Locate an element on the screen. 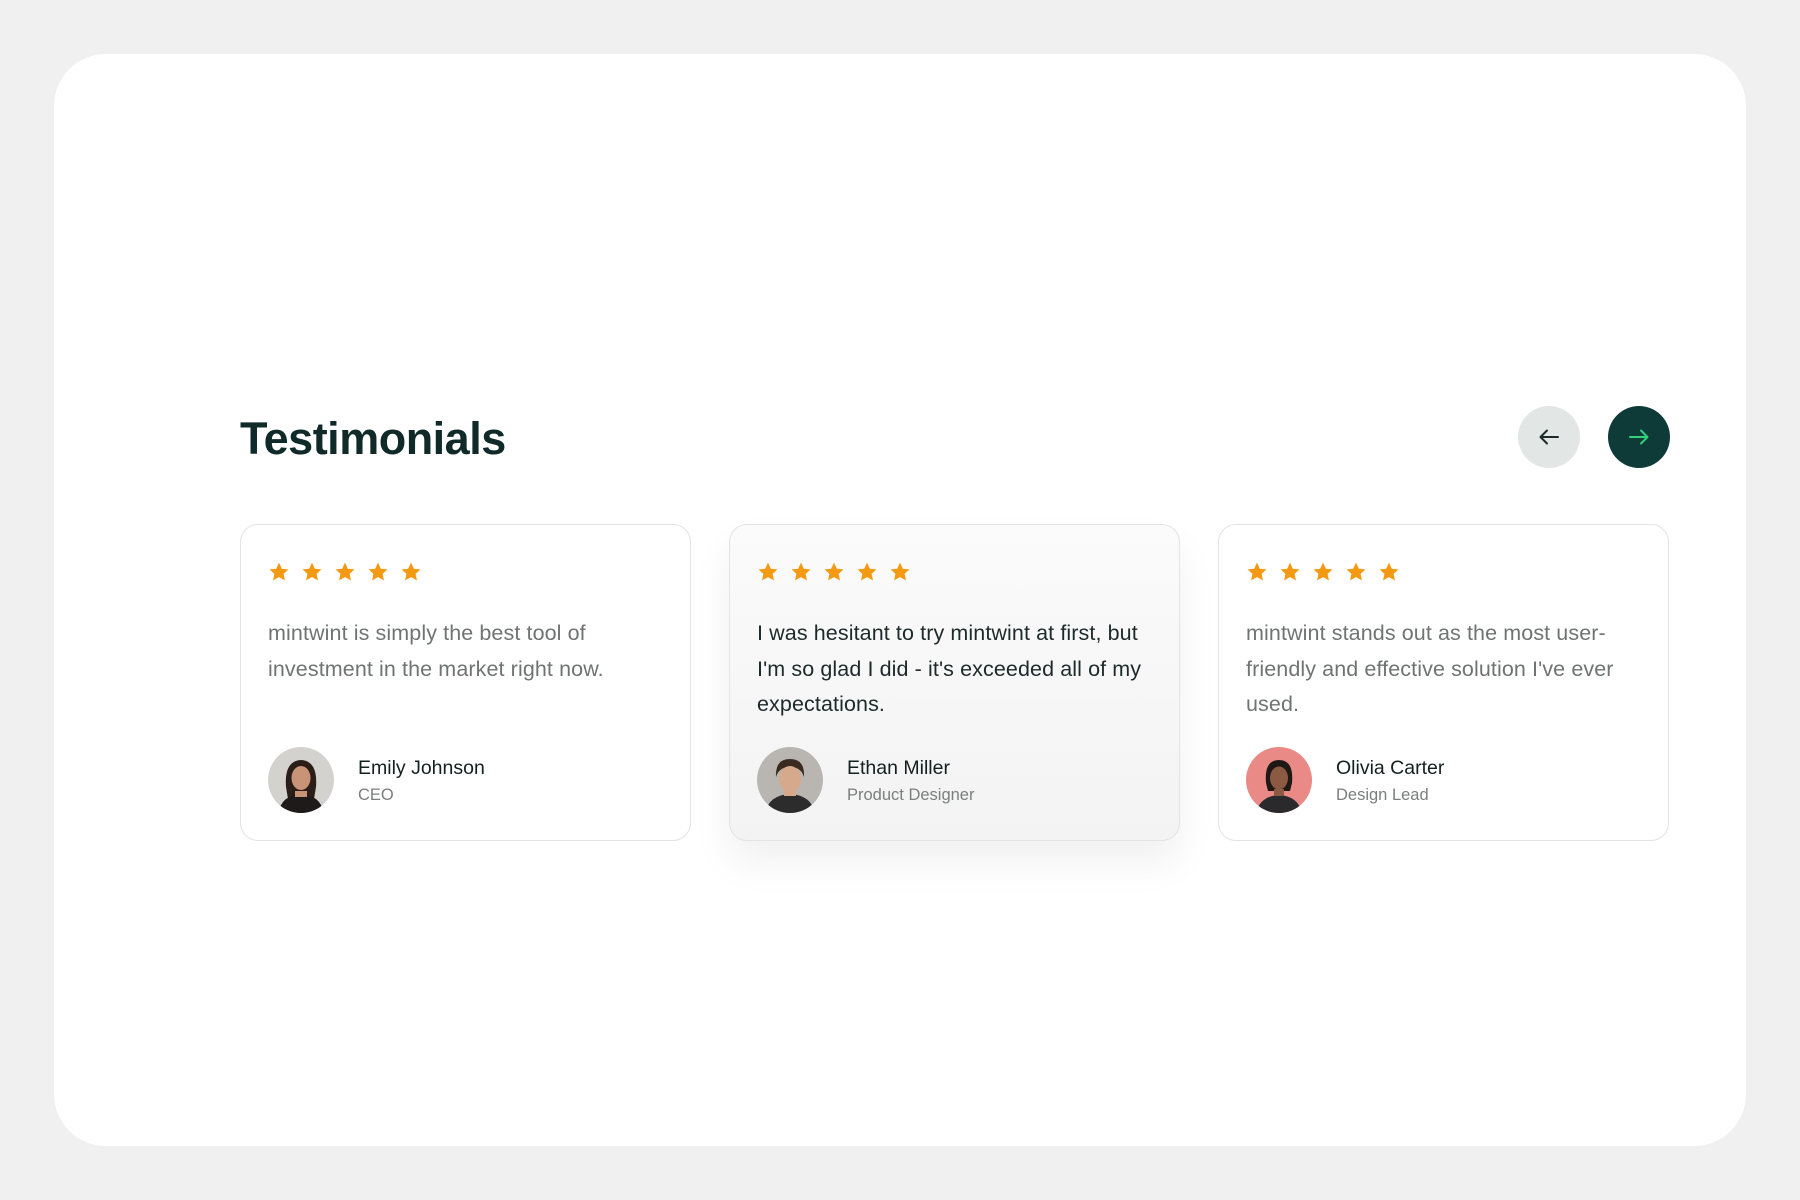 Image resolution: width=1800 pixels, height=1200 pixels. author-name: Emily Johnson is located at coordinates (421, 767).